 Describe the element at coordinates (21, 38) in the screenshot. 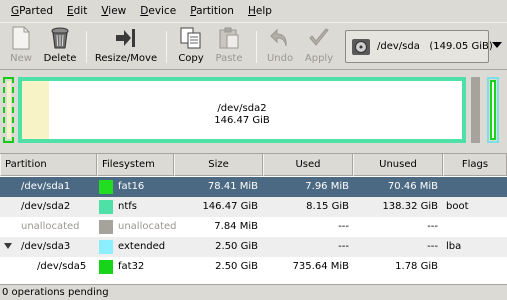

I see `new-document-icon` at that location.